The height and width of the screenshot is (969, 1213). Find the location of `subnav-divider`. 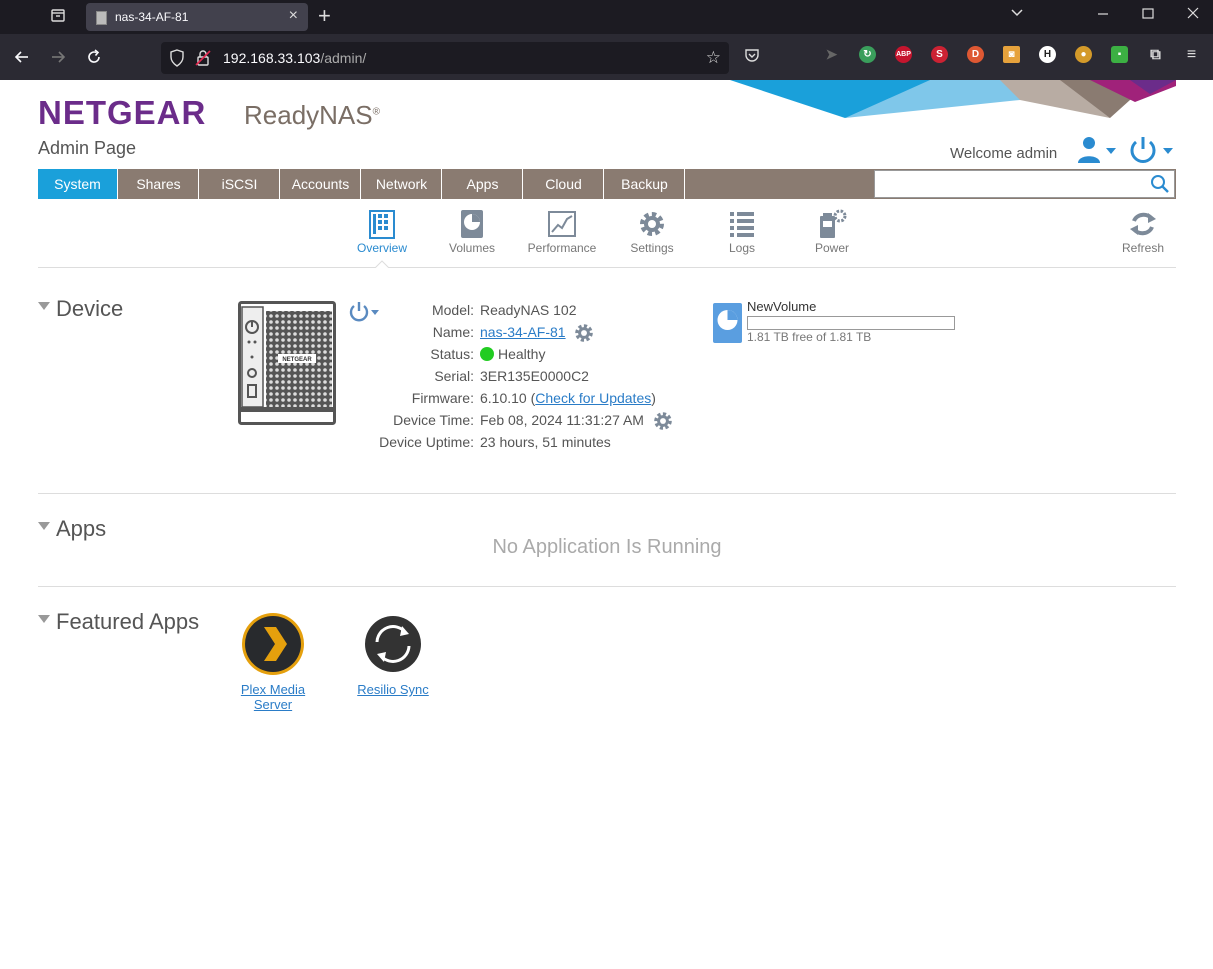

subnav-divider is located at coordinates (607, 267).